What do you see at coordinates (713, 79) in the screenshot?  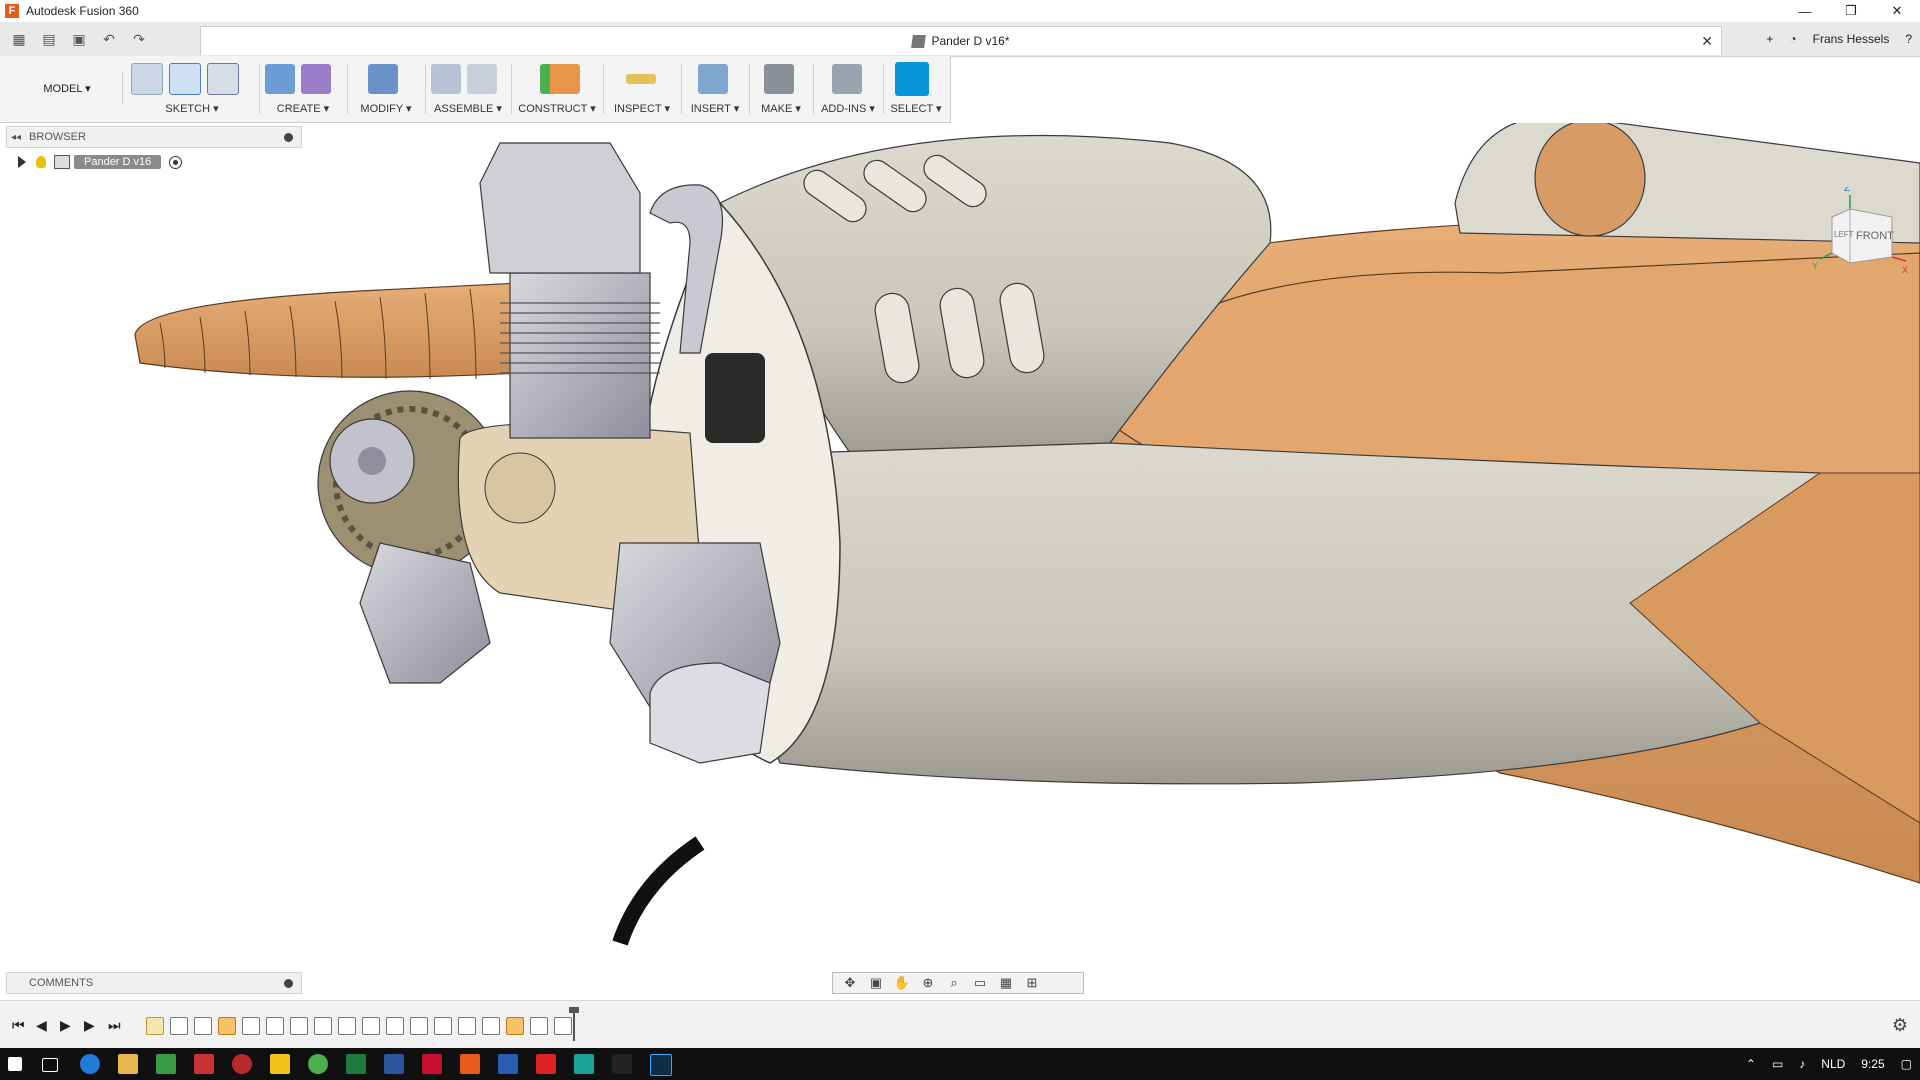 I see `insert-image-icon` at bounding box center [713, 79].